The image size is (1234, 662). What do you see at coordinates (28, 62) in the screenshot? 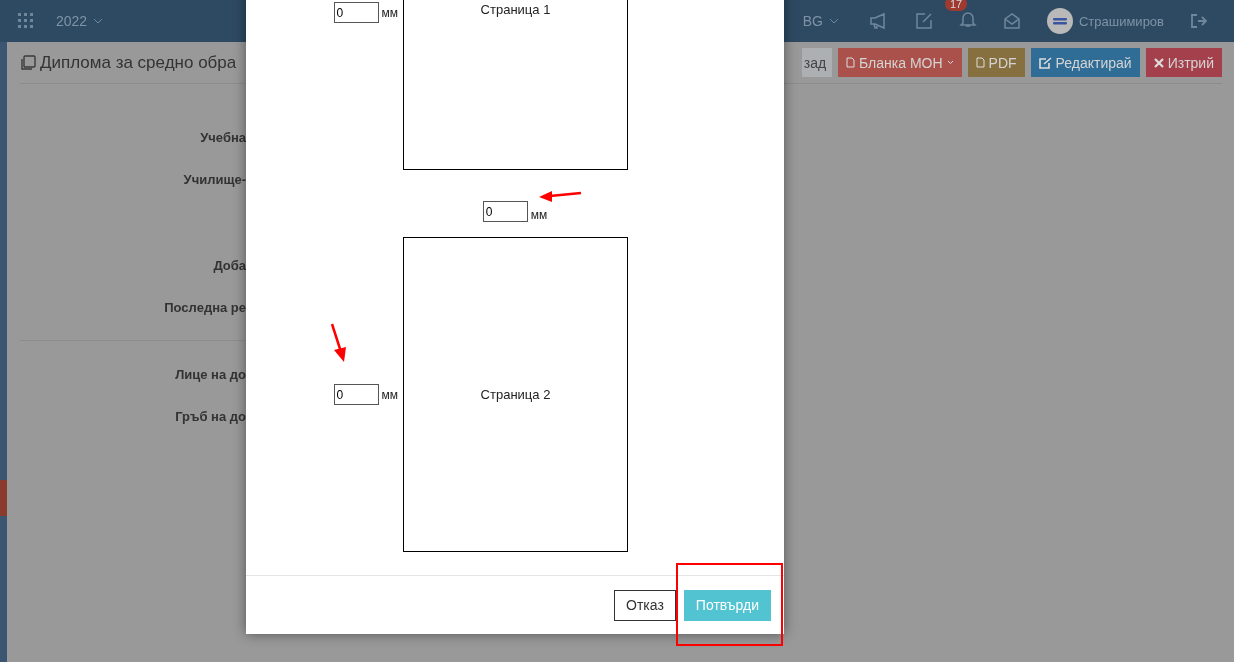
I see `copy-icon` at bounding box center [28, 62].